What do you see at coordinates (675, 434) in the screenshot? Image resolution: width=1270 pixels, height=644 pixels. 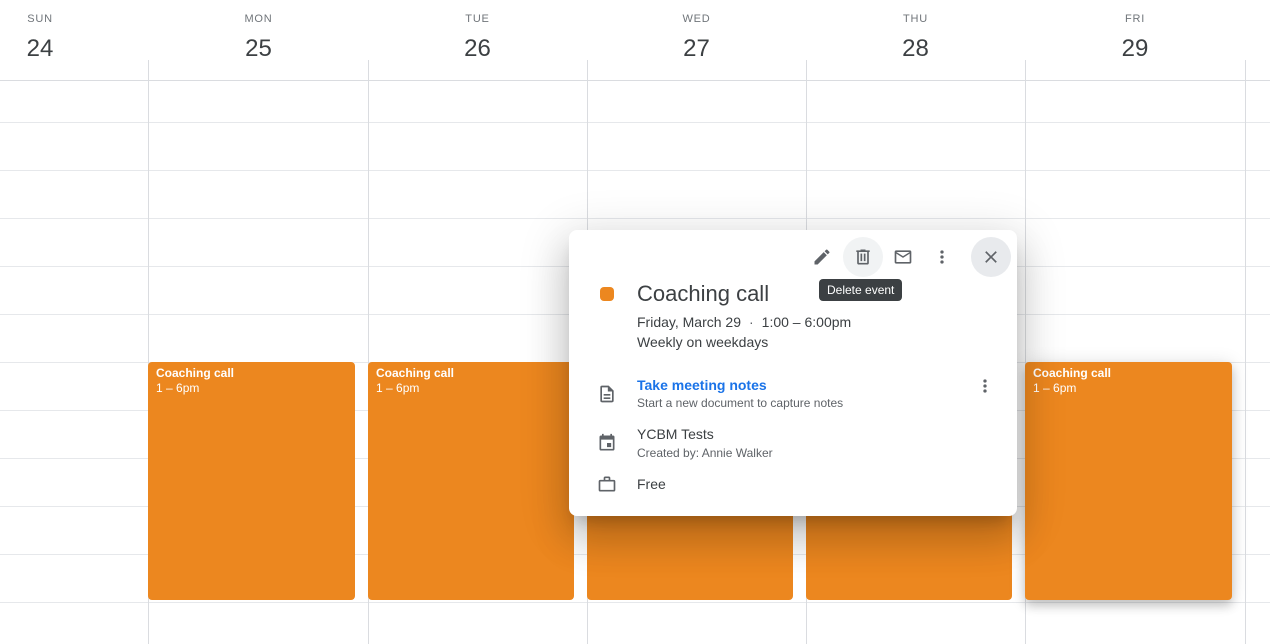 I see `calendar-name: YCBM Tests` at bounding box center [675, 434].